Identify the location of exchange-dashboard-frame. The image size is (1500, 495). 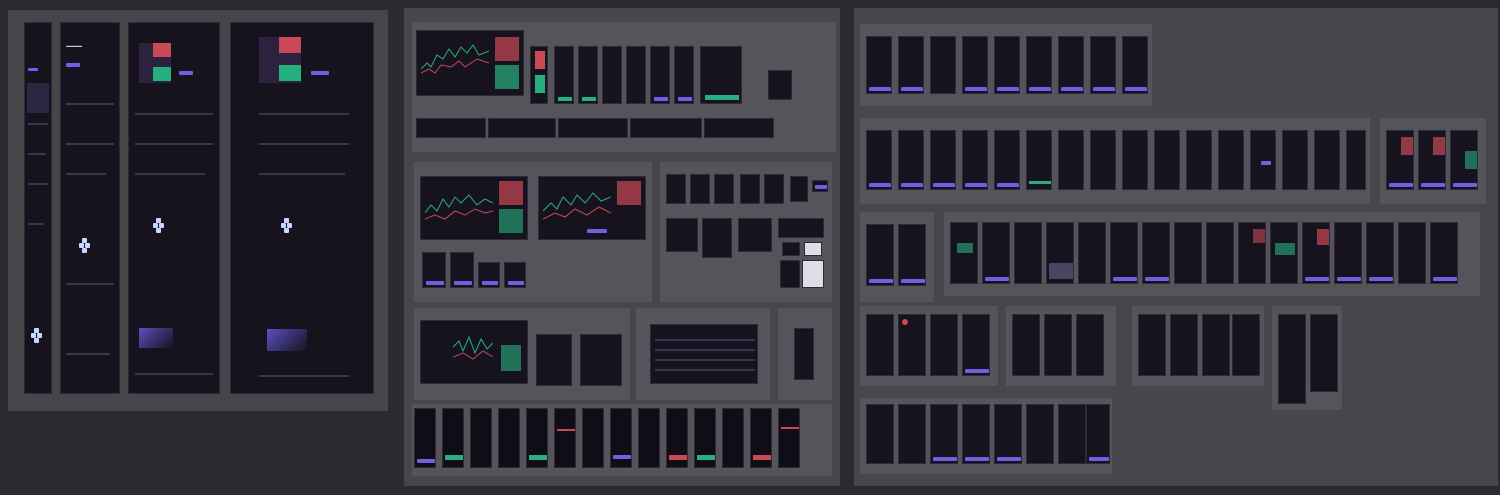
(470, 63).